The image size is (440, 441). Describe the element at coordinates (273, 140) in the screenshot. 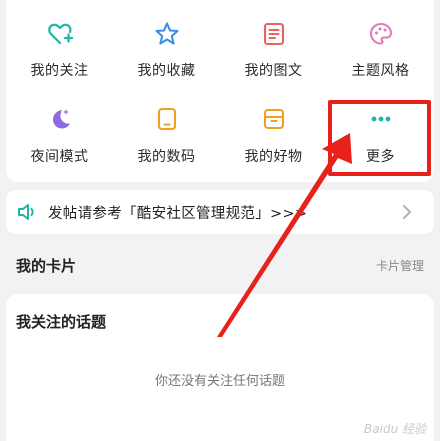

I see `grid-item-goods: 我的好物` at that location.